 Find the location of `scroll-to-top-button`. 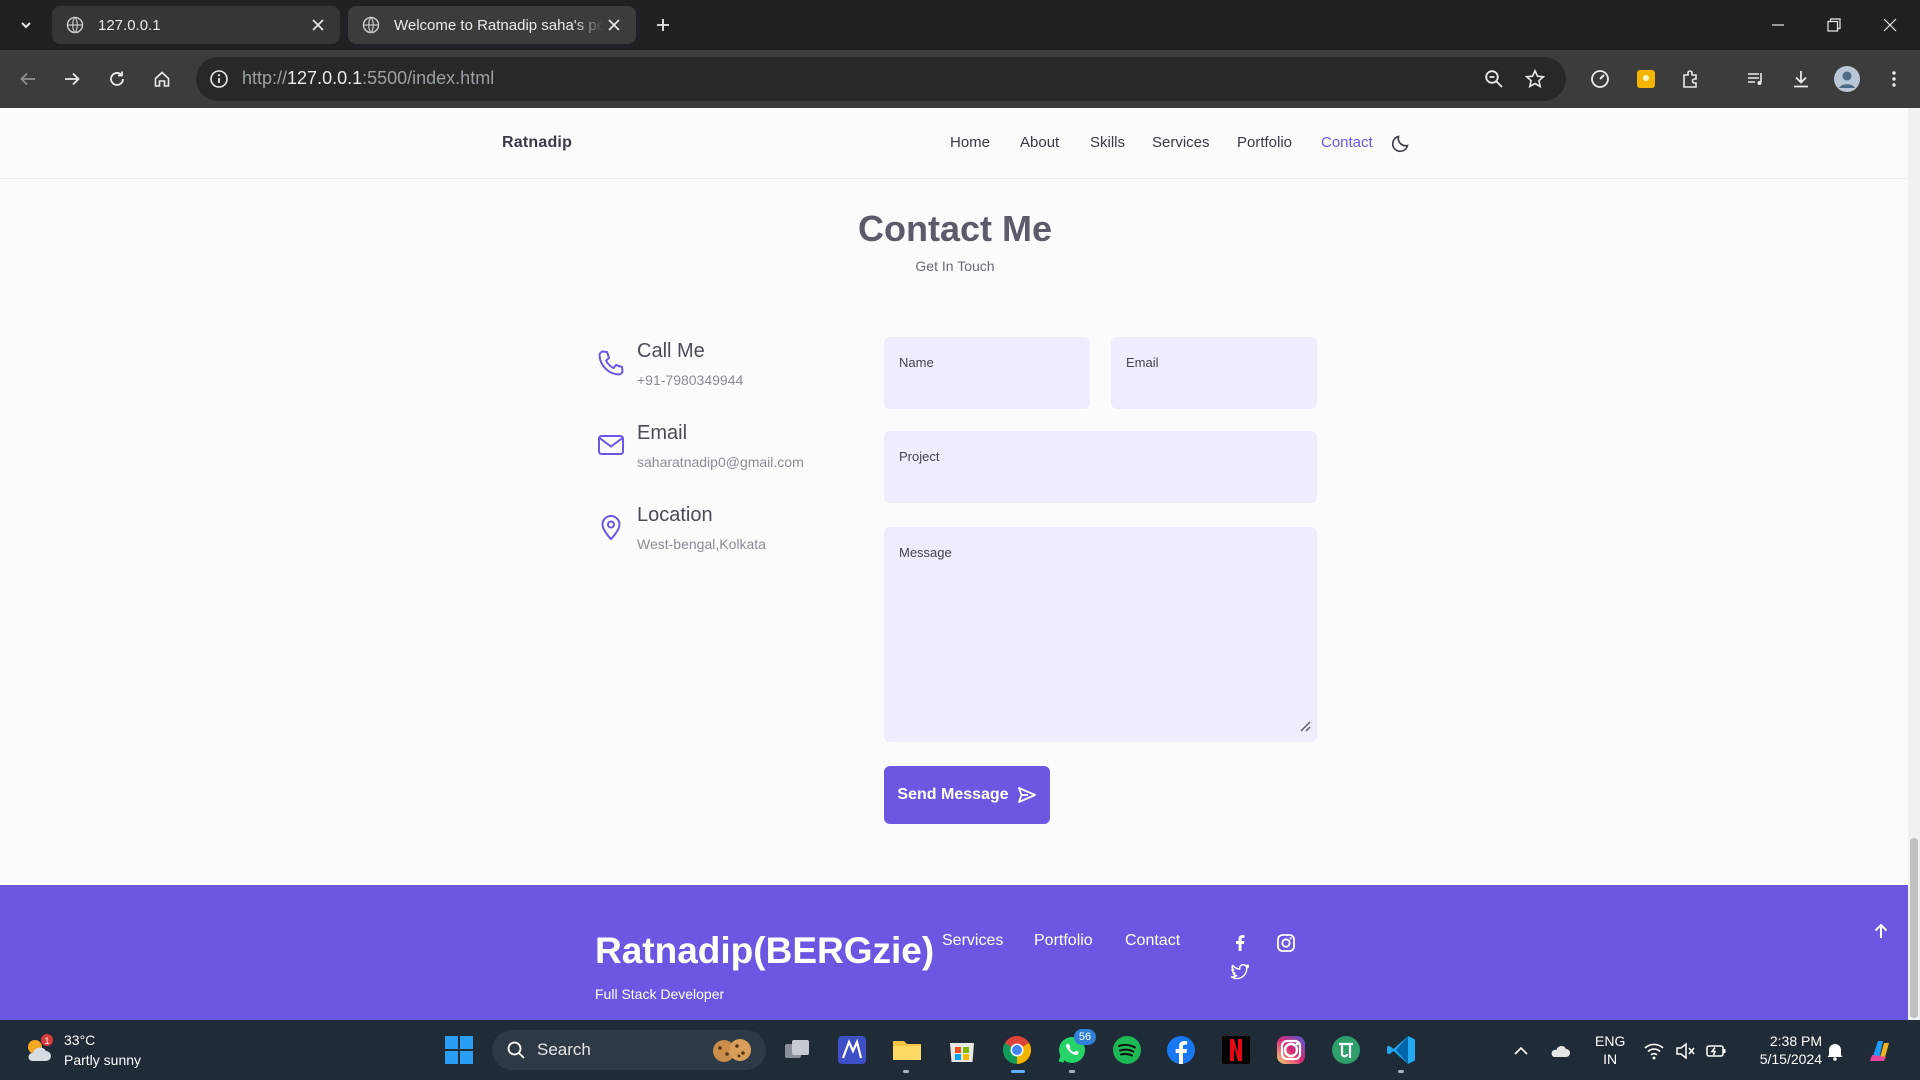

scroll-to-top-button is located at coordinates (1881, 931).